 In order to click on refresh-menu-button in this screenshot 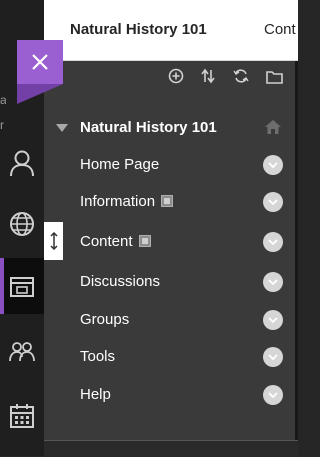, I will do `click(241, 76)`.